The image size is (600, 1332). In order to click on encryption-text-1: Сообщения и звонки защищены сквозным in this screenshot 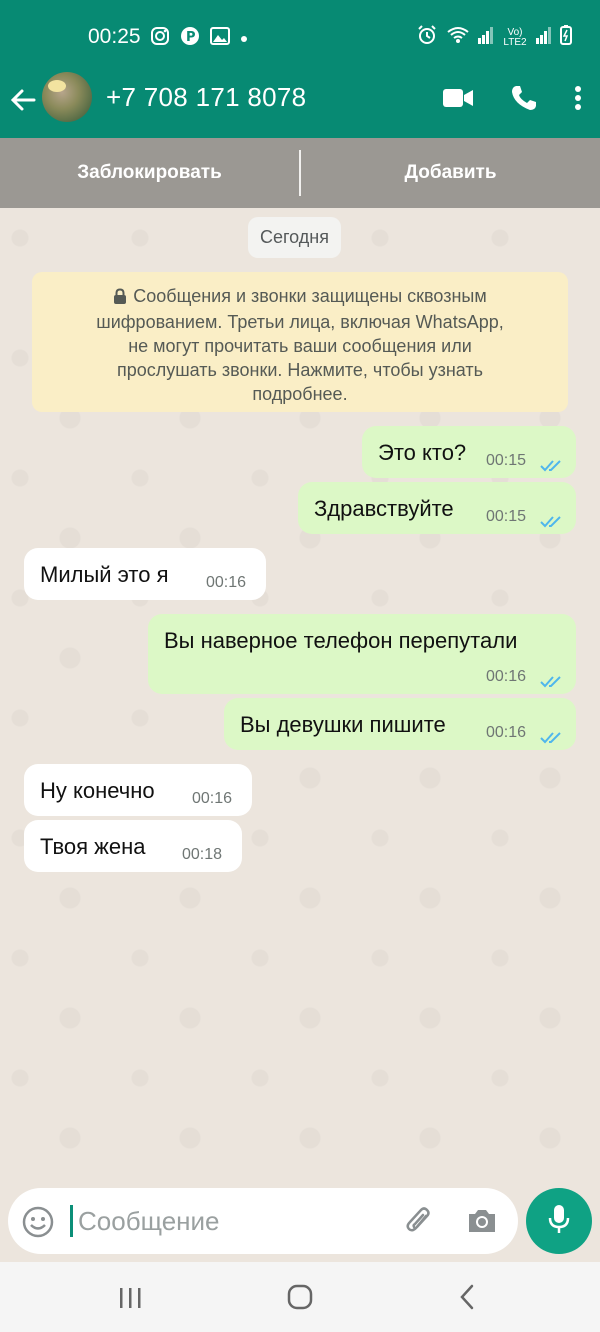, I will do `click(310, 296)`.